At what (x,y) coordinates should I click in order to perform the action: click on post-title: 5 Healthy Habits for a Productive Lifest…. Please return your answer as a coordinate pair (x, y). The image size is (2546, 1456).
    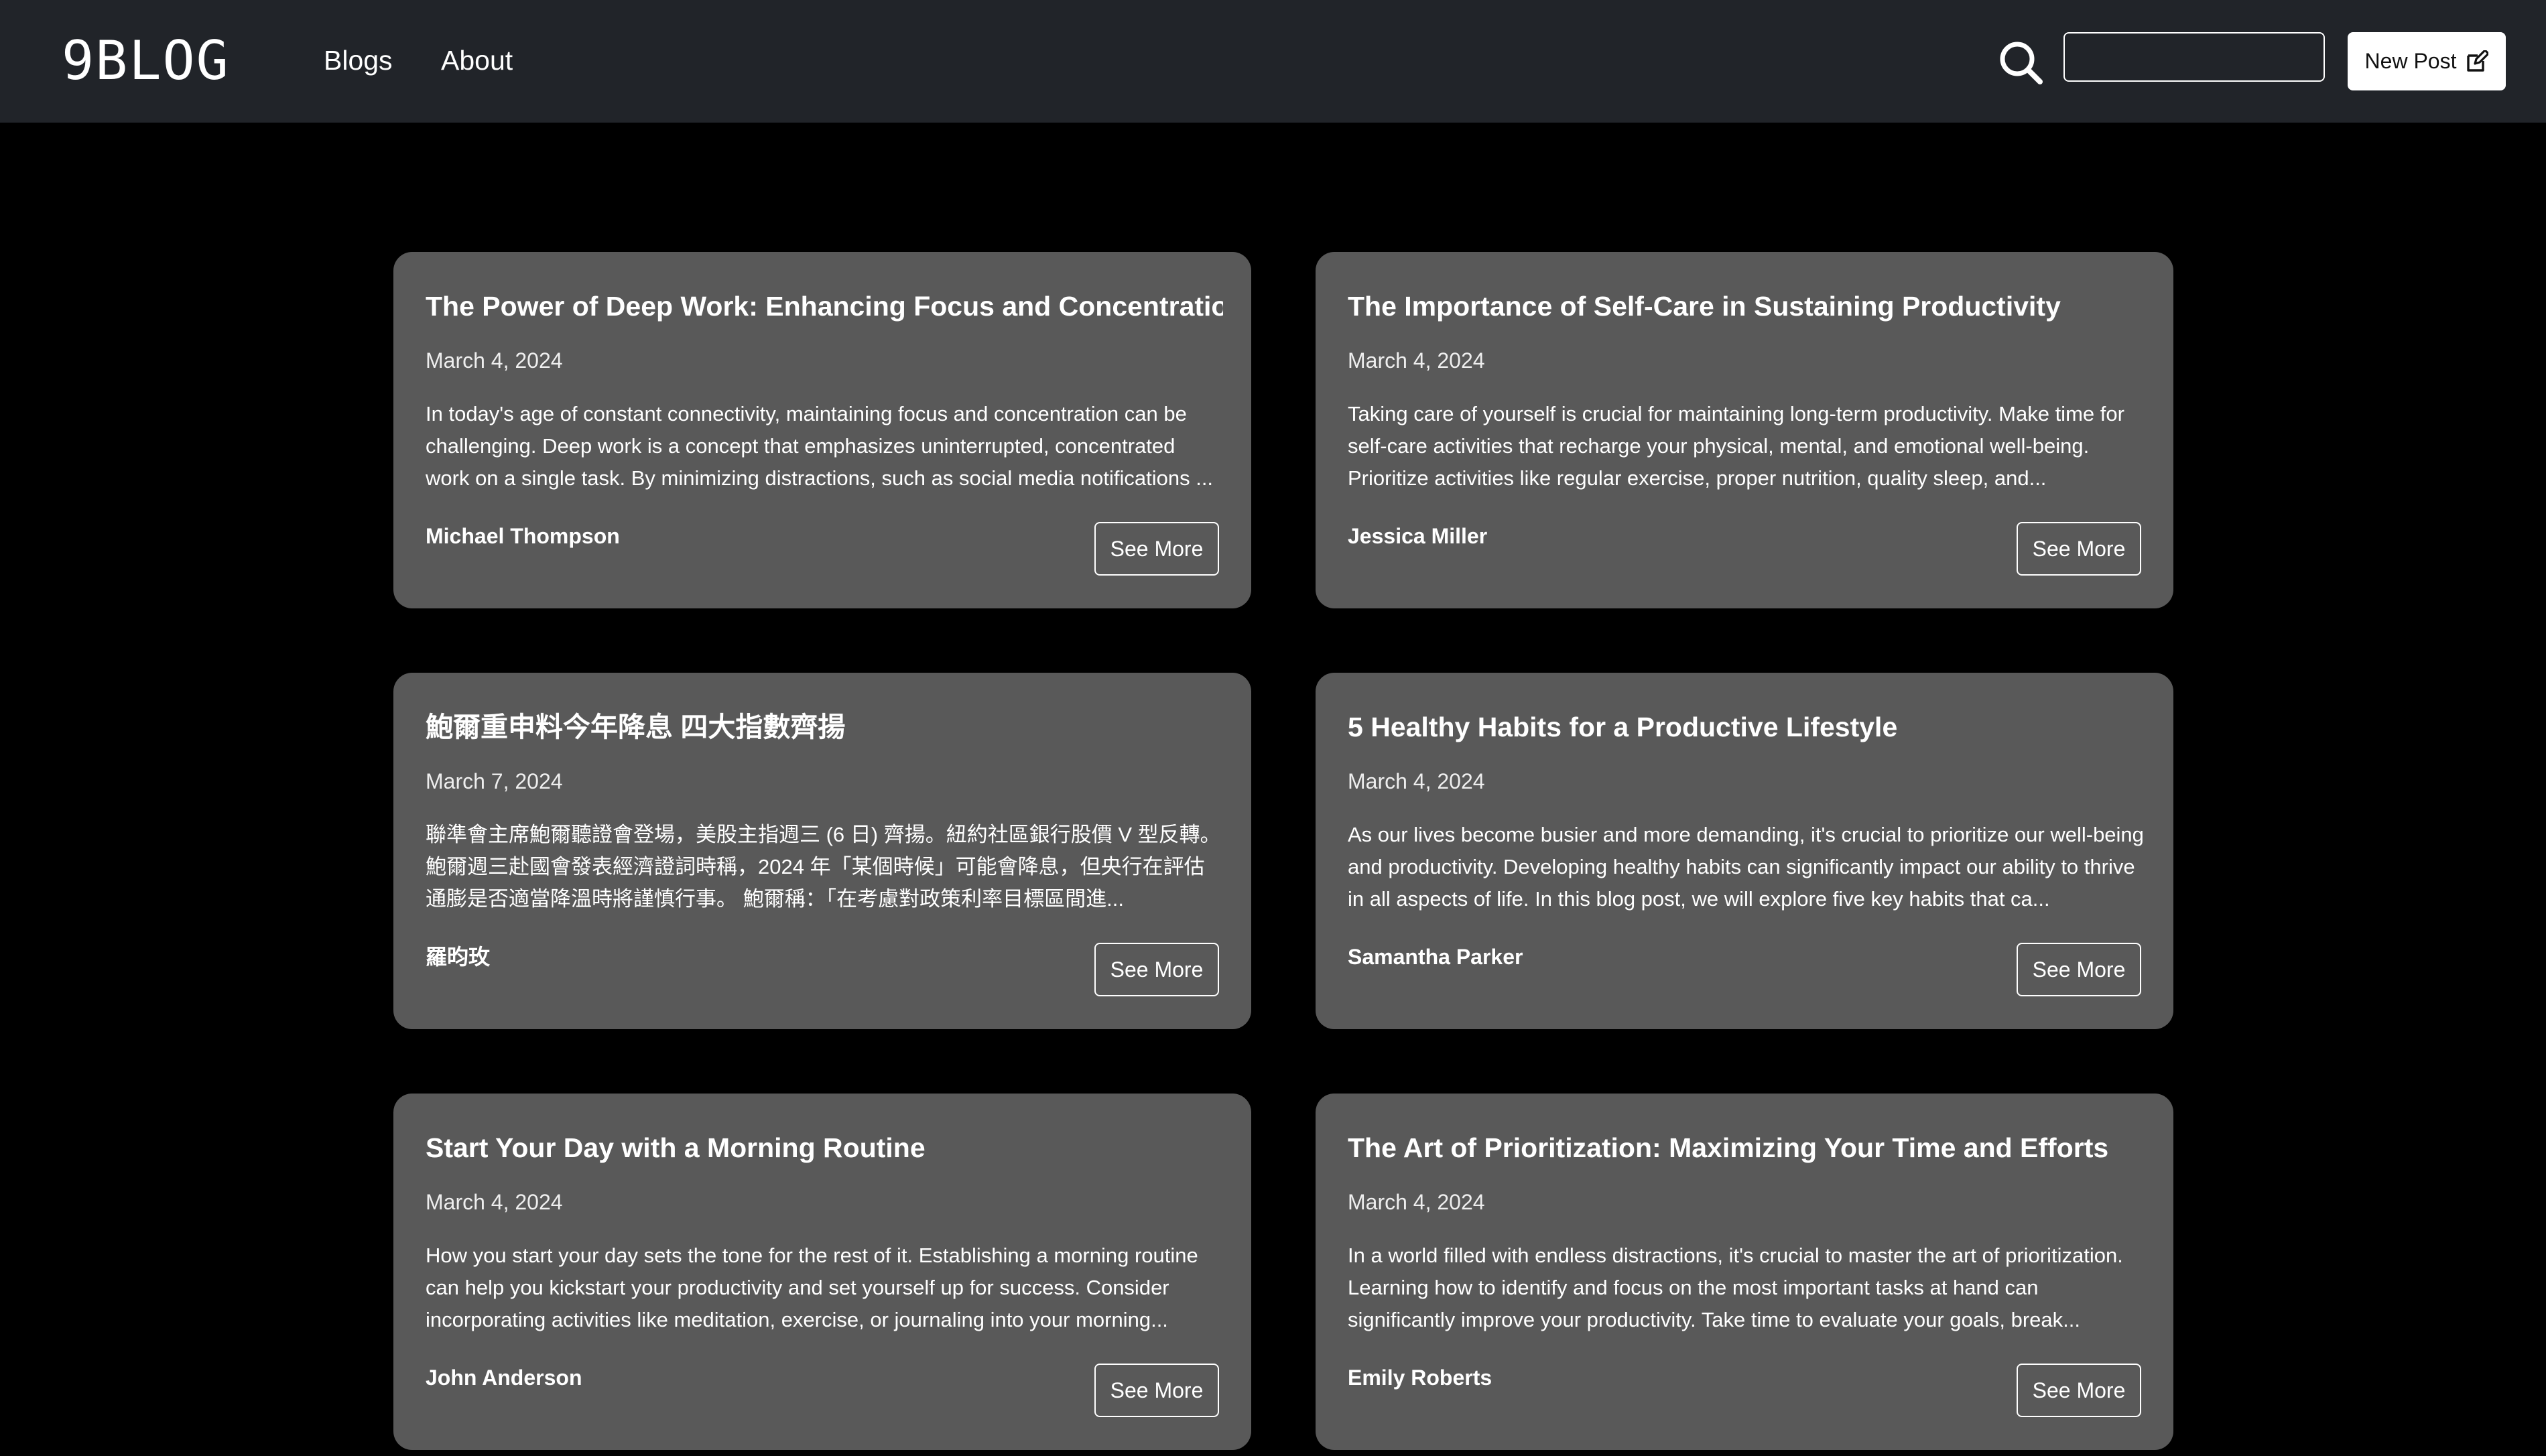
    Looking at the image, I should click on (1746, 727).